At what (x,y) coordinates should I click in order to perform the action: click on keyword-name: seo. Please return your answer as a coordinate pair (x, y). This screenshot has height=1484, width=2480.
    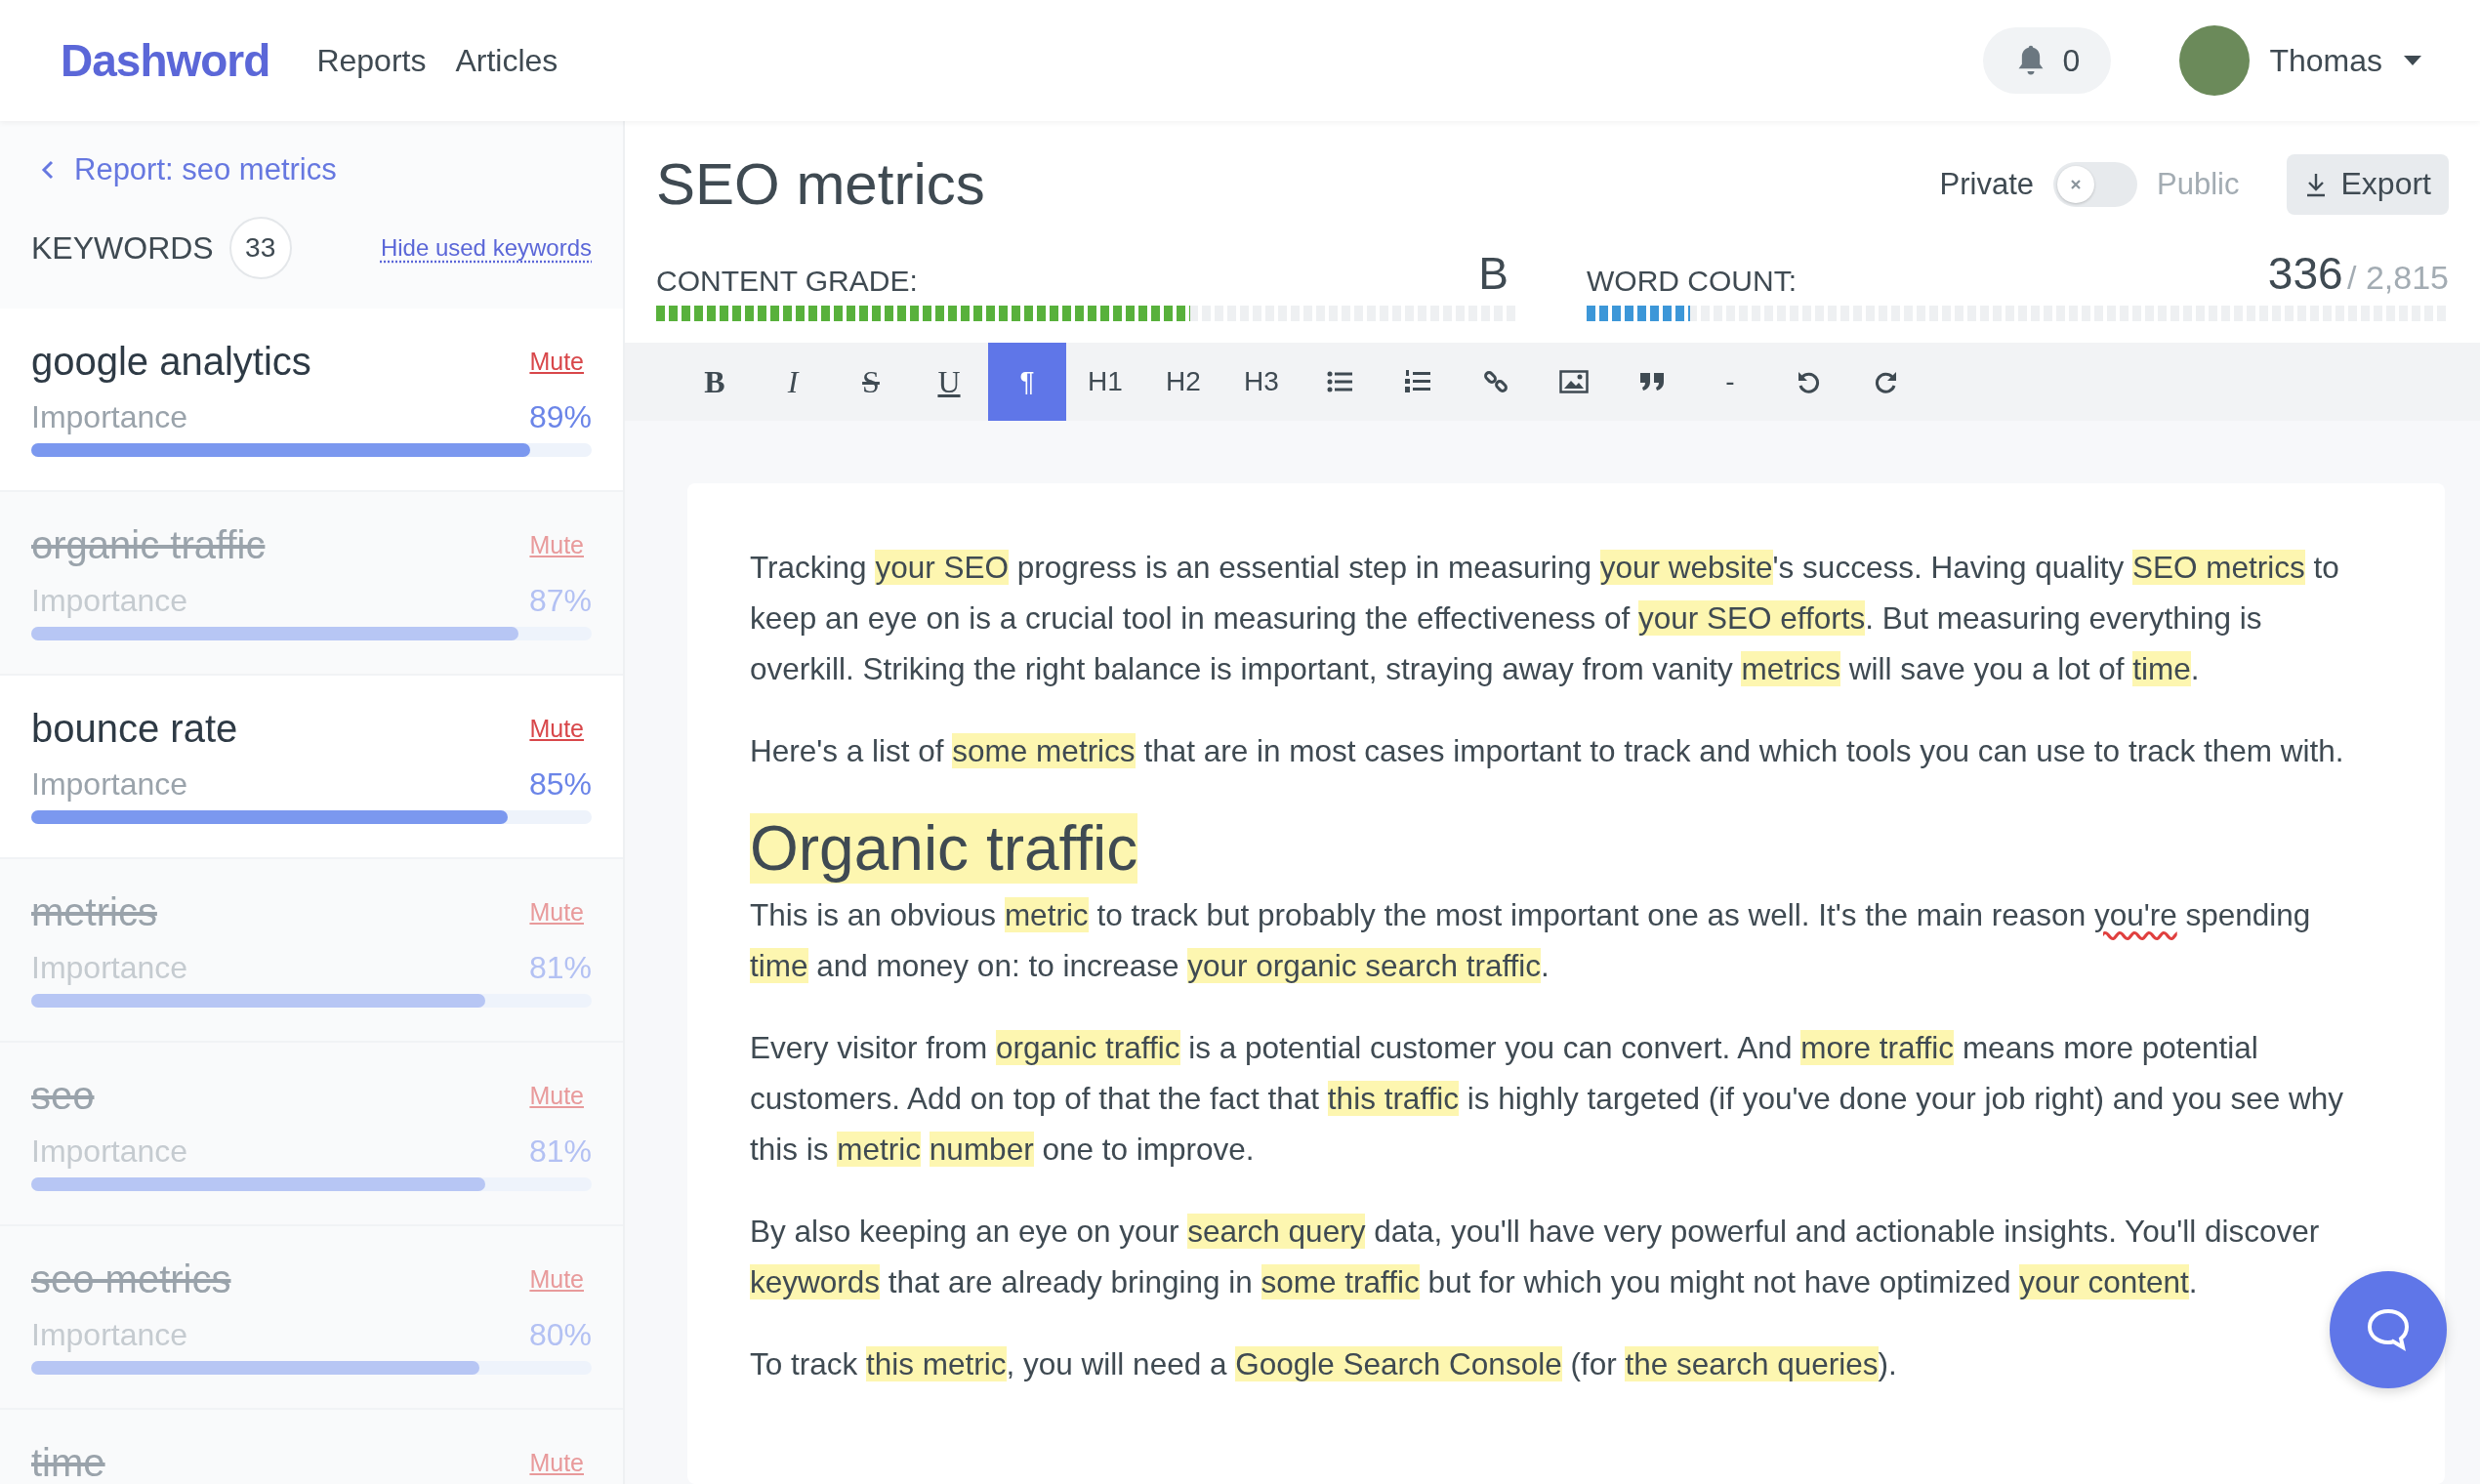
    Looking at the image, I should click on (63, 1096).